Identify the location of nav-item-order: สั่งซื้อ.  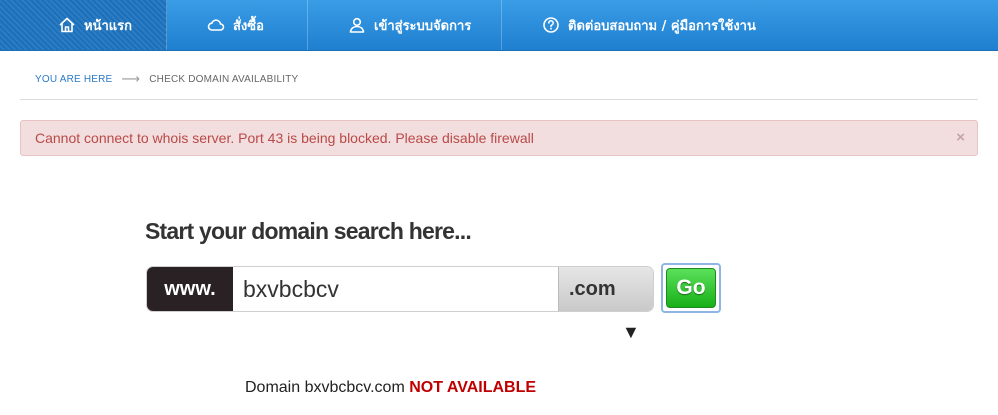
(237, 25).